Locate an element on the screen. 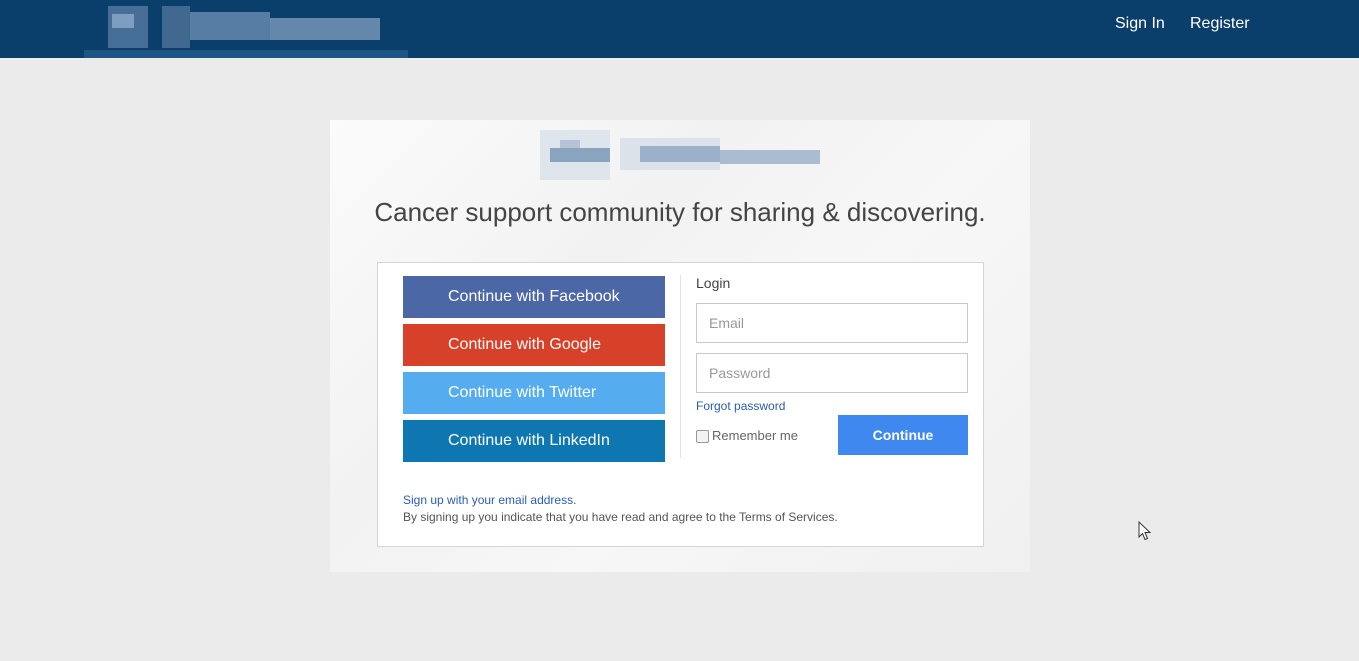 This screenshot has height=661, width=1359. register-link: Register is located at coordinates (1220, 24).